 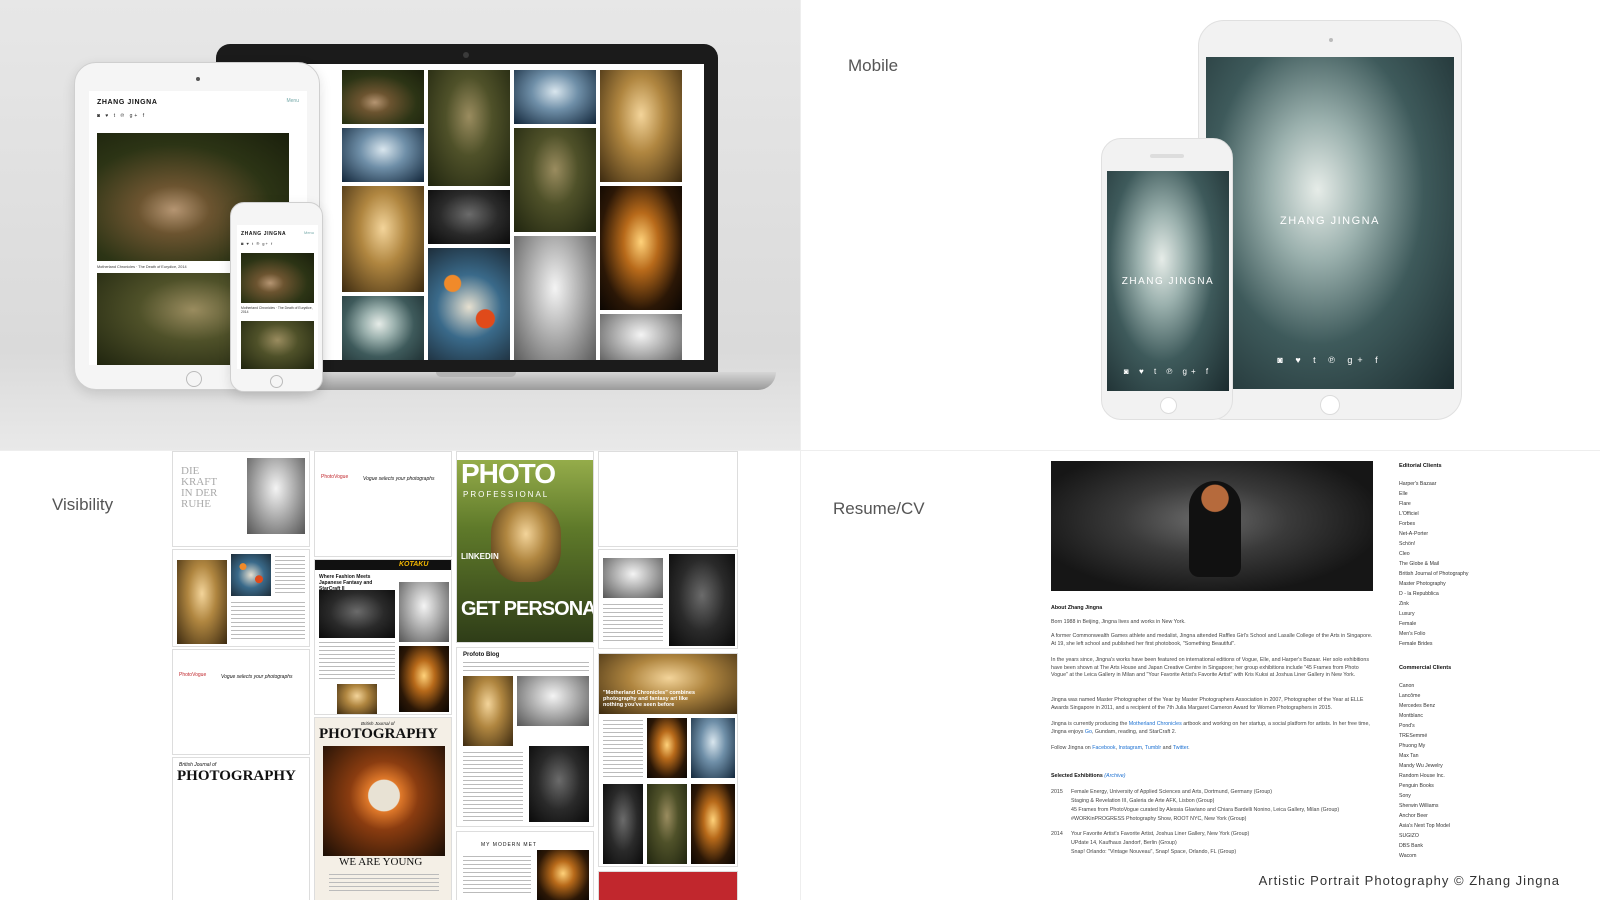 I want to click on client-item: Mercedes Benz, so click(x=1417, y=706).